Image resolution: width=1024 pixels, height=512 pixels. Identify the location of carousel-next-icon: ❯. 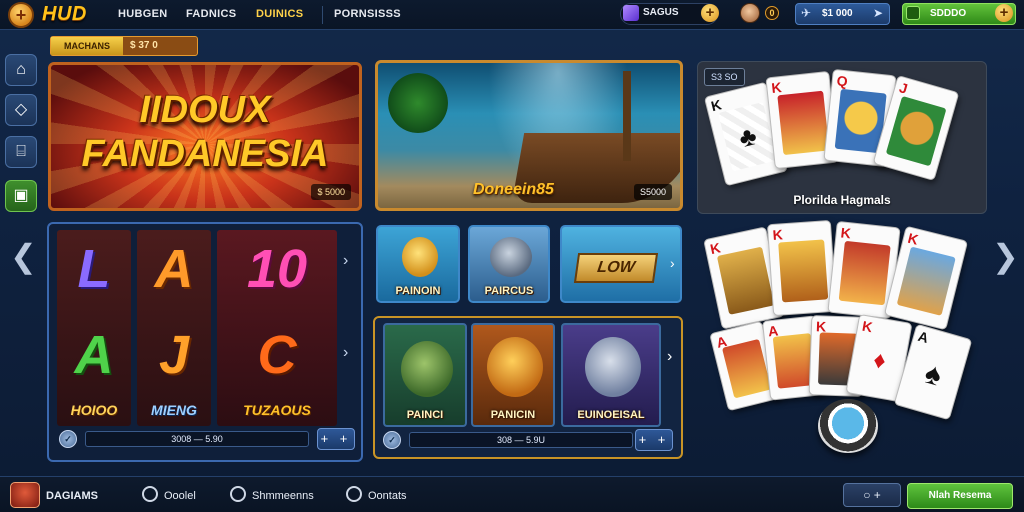
(1005, 256).